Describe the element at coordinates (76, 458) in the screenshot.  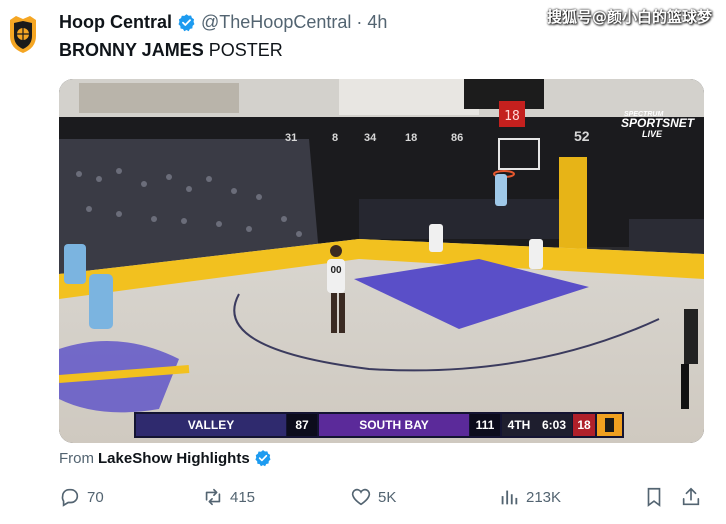
I see `from-label: From` at that location.